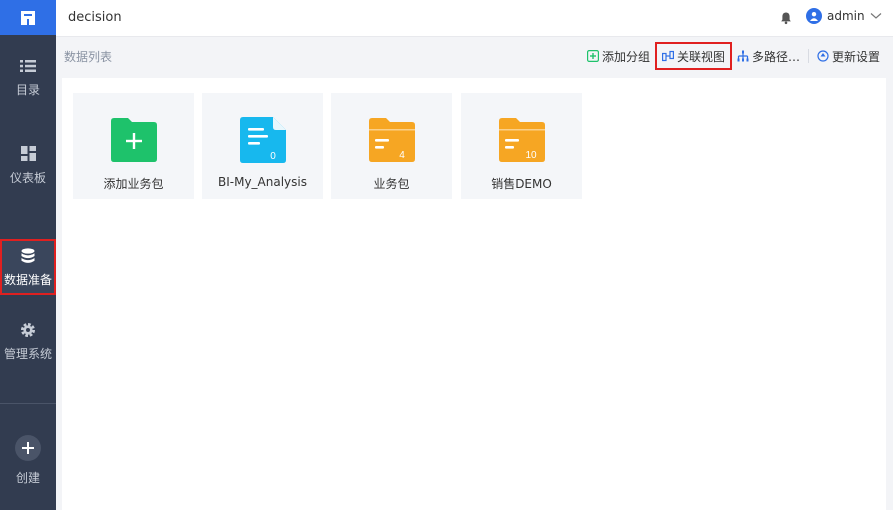  I want to click on app-title: decision, so click(95, 17).